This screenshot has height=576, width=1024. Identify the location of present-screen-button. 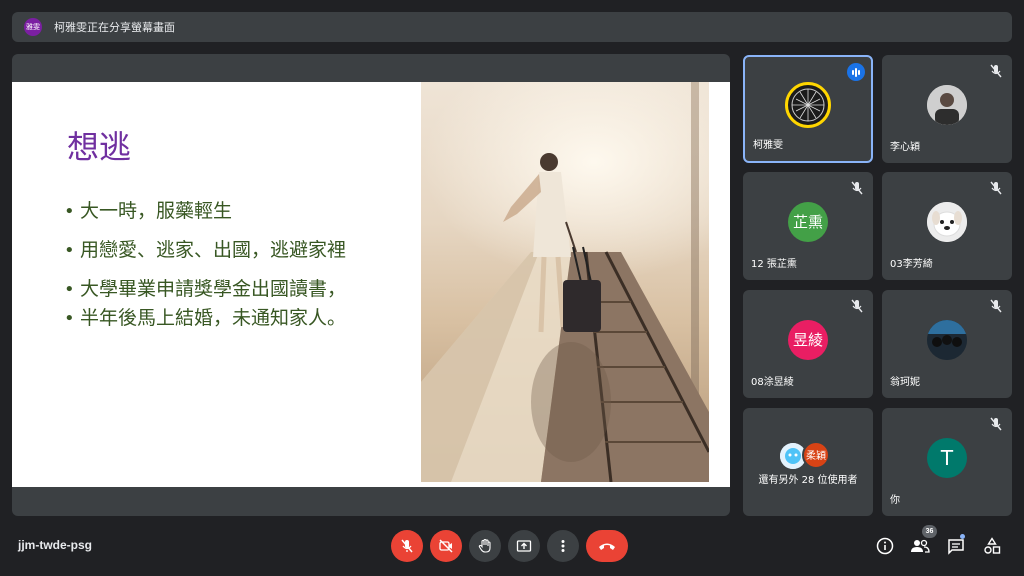
(524, 546).